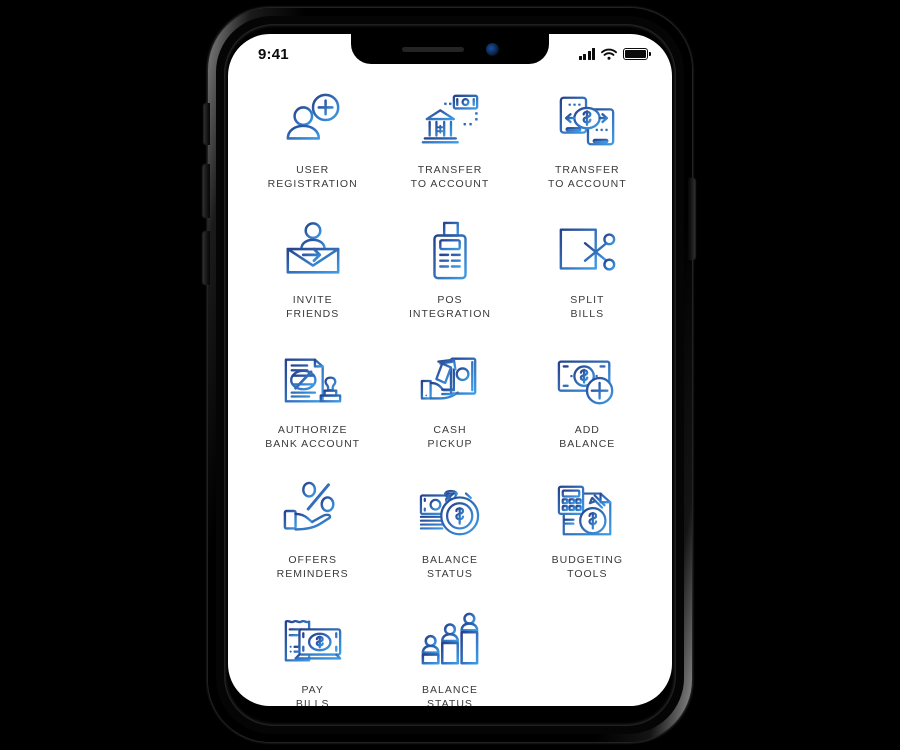 The image size is (900, 750). What do you see at coordinates (206, 258) in the screenshot?
I see `volume-down-button` at bounding box center [206, 258].